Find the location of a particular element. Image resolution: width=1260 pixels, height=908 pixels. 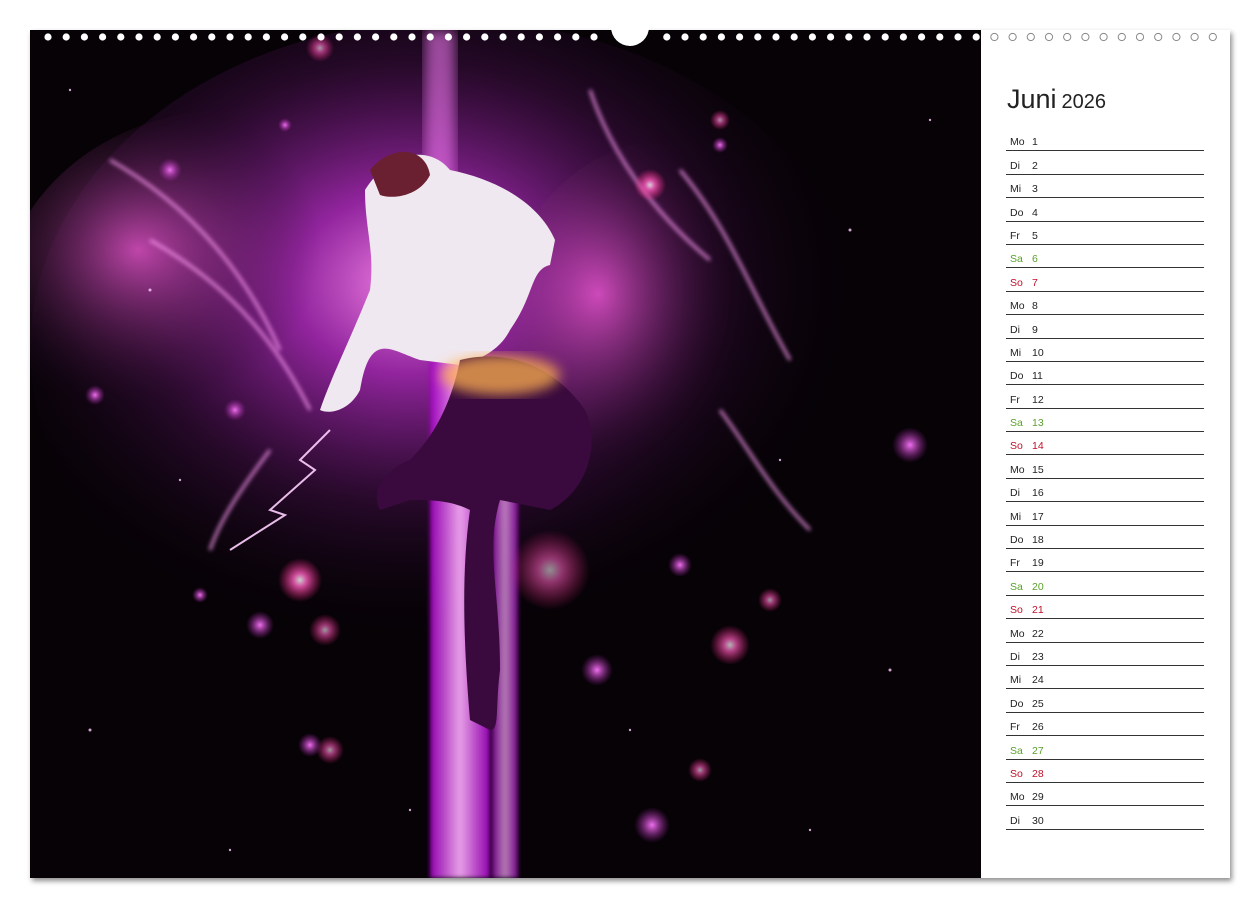

day-row: Sa 6 is located at coordinates (1105, 257).